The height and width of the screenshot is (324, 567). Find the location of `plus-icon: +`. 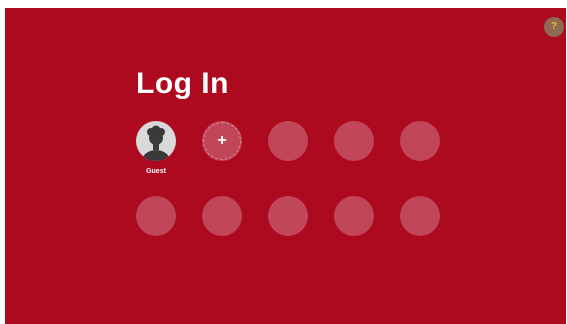

plus-icon: + is located at coordinates (222, 140).